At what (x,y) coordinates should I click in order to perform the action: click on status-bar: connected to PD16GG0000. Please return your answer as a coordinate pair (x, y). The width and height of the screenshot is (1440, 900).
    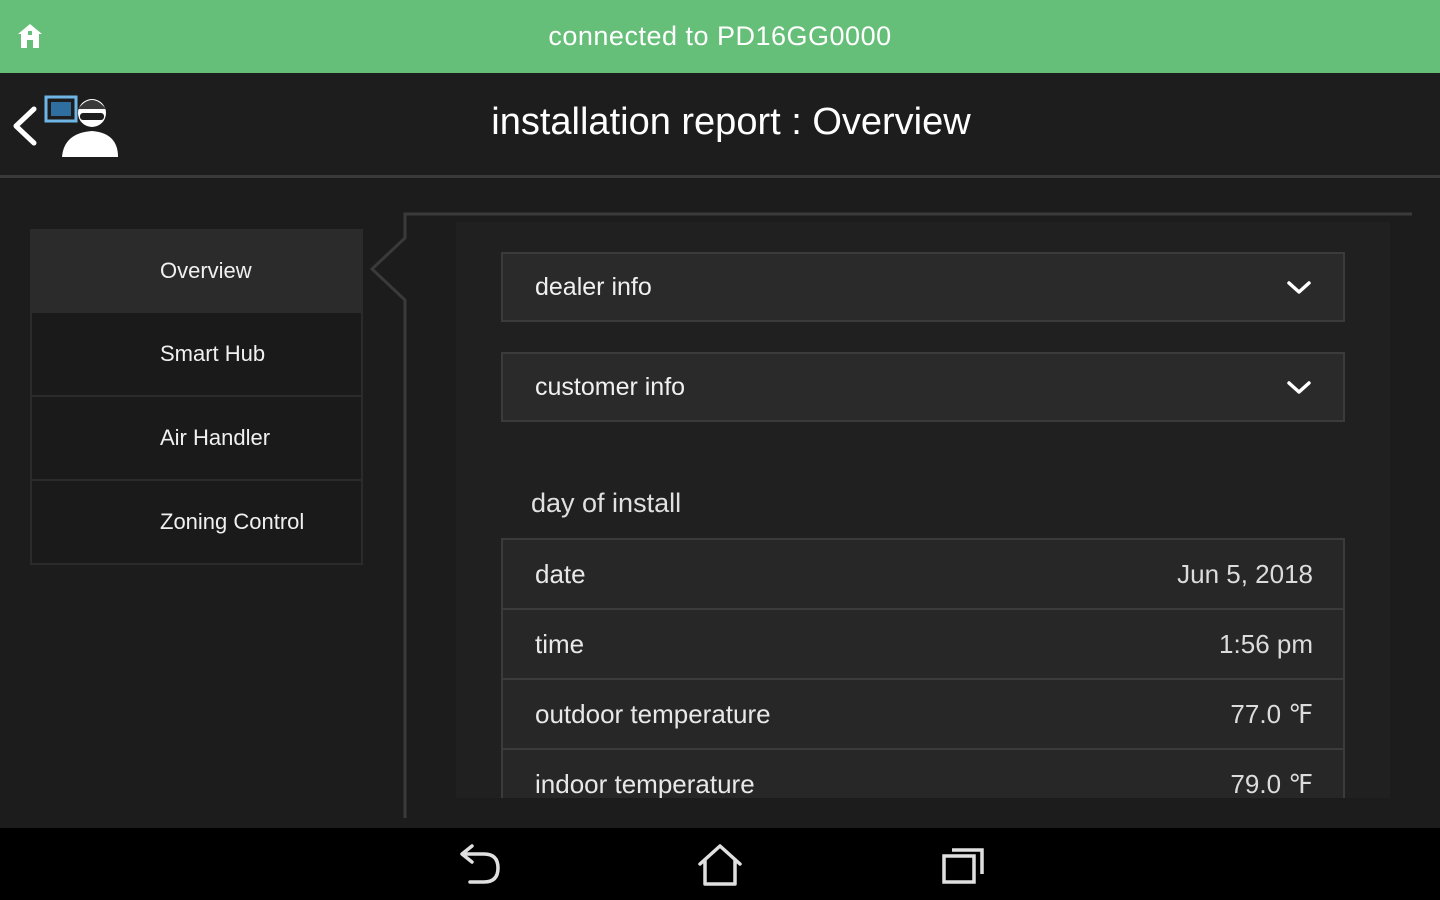
    Looking at the image, I should click on (720, 36).